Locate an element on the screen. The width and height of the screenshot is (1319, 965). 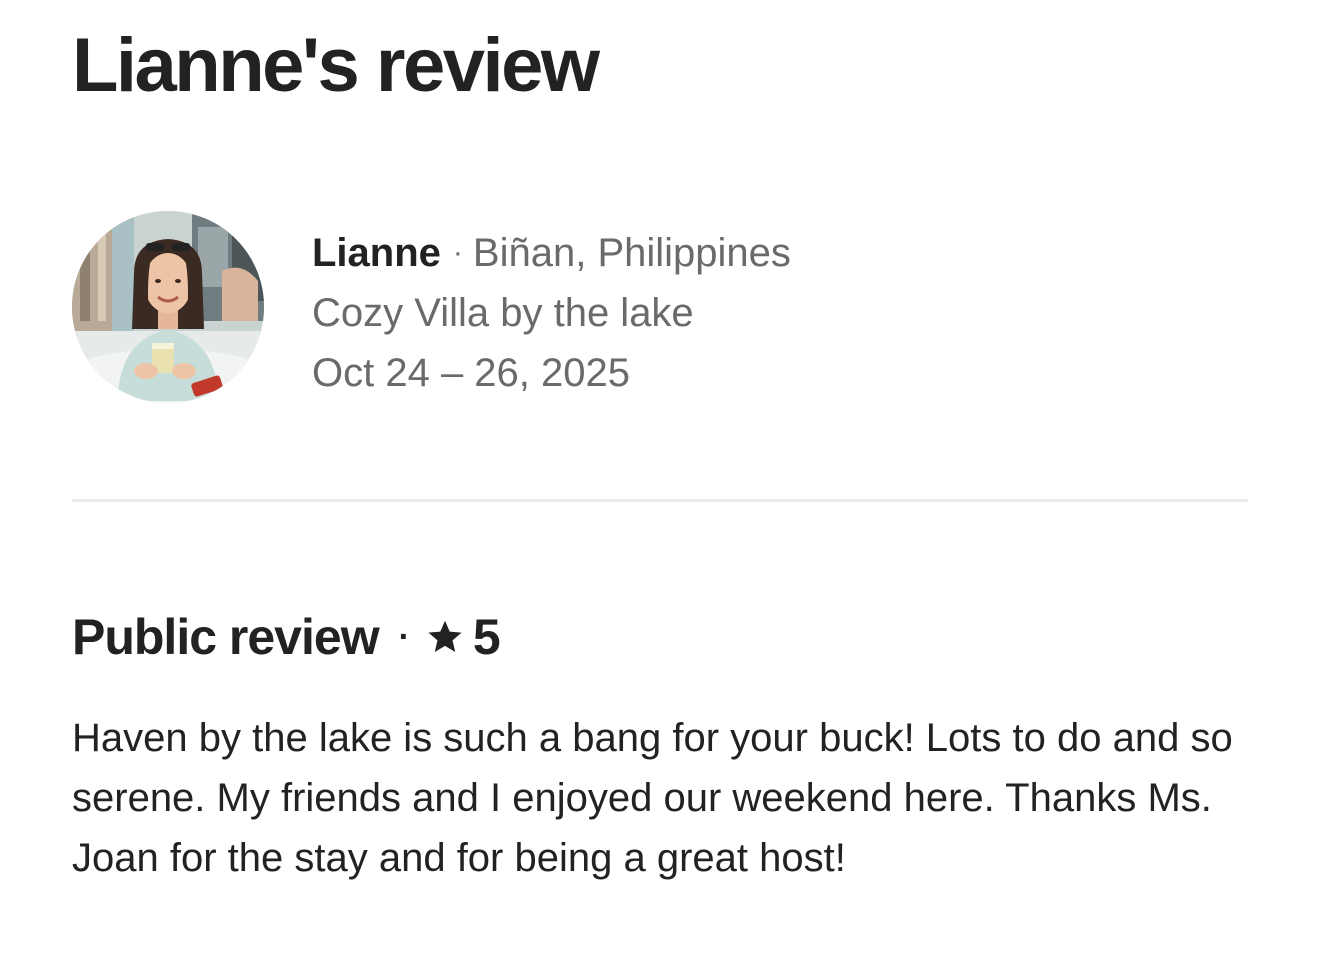
reviewer-name-line: Lianne · Biñan, Philippines is located at coordinates (551, 253).